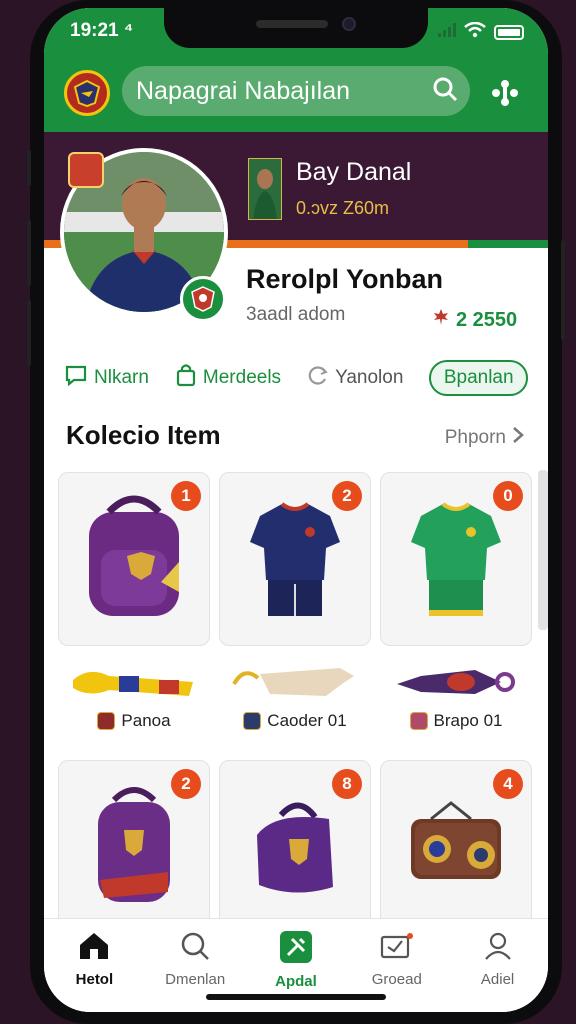 Image resolution: width=576 pixels, height=1024 pixels. What do you see at coordinates (478, 378) in the screenshot?
I see `primary-action-button: Bpanlan` at bounding box center [478, 378].